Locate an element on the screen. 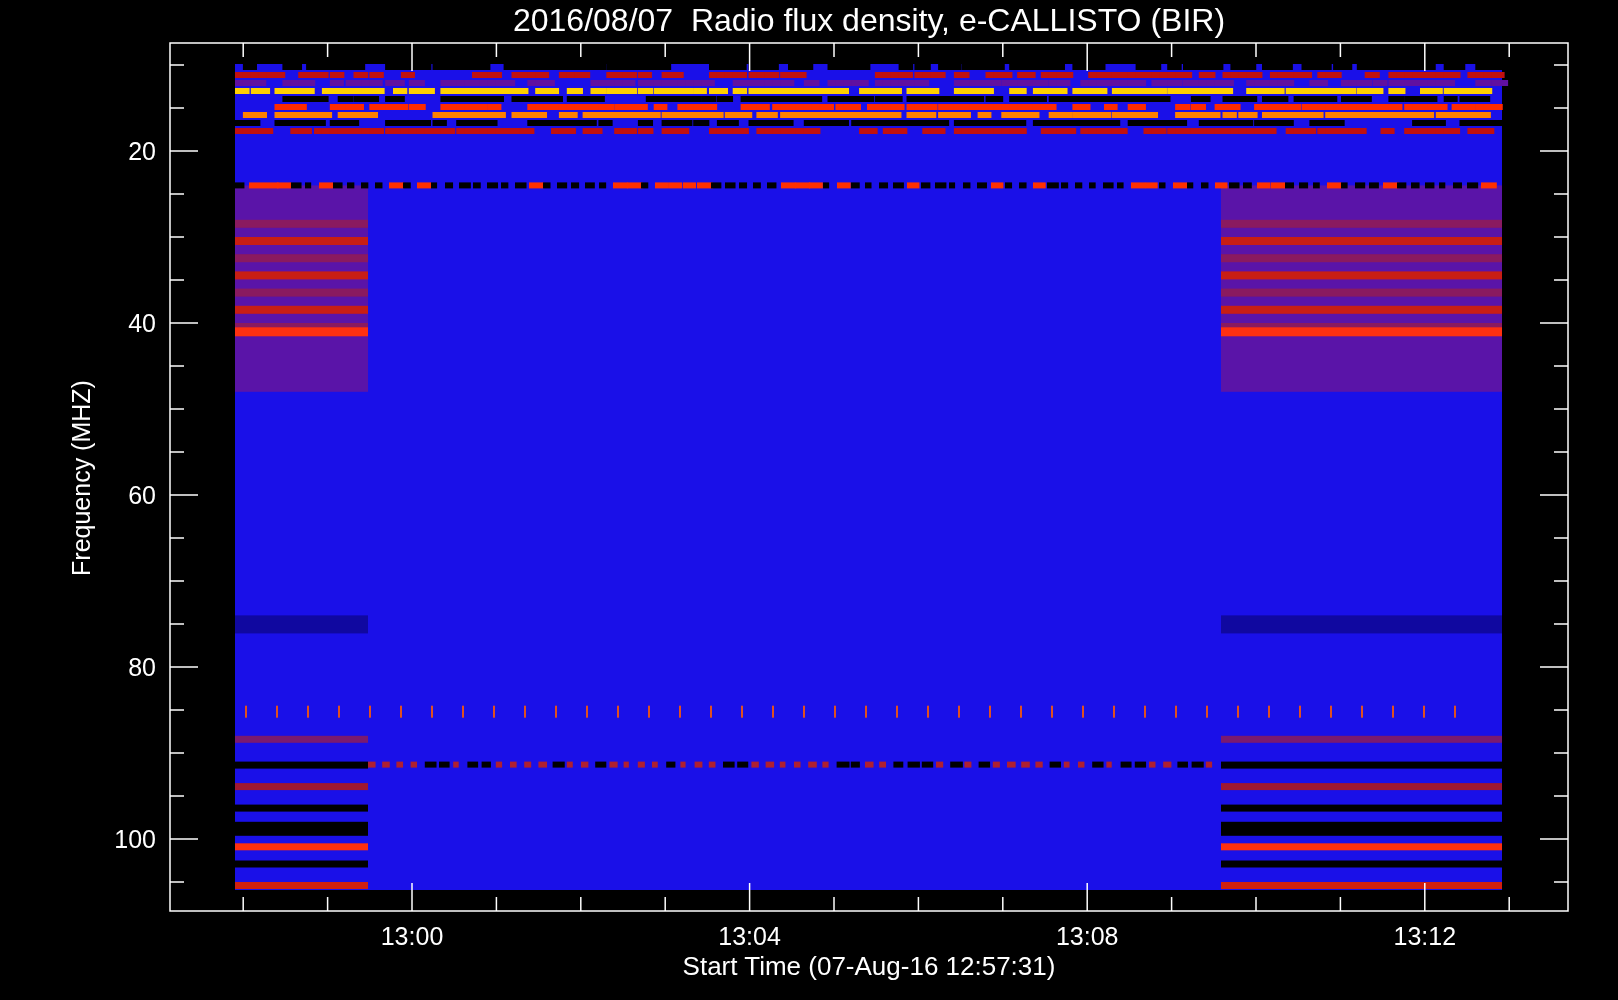 The height and width of the screenshot is (1000, 1618). y-tick-label: 60 is located at coordinates (142, 495).